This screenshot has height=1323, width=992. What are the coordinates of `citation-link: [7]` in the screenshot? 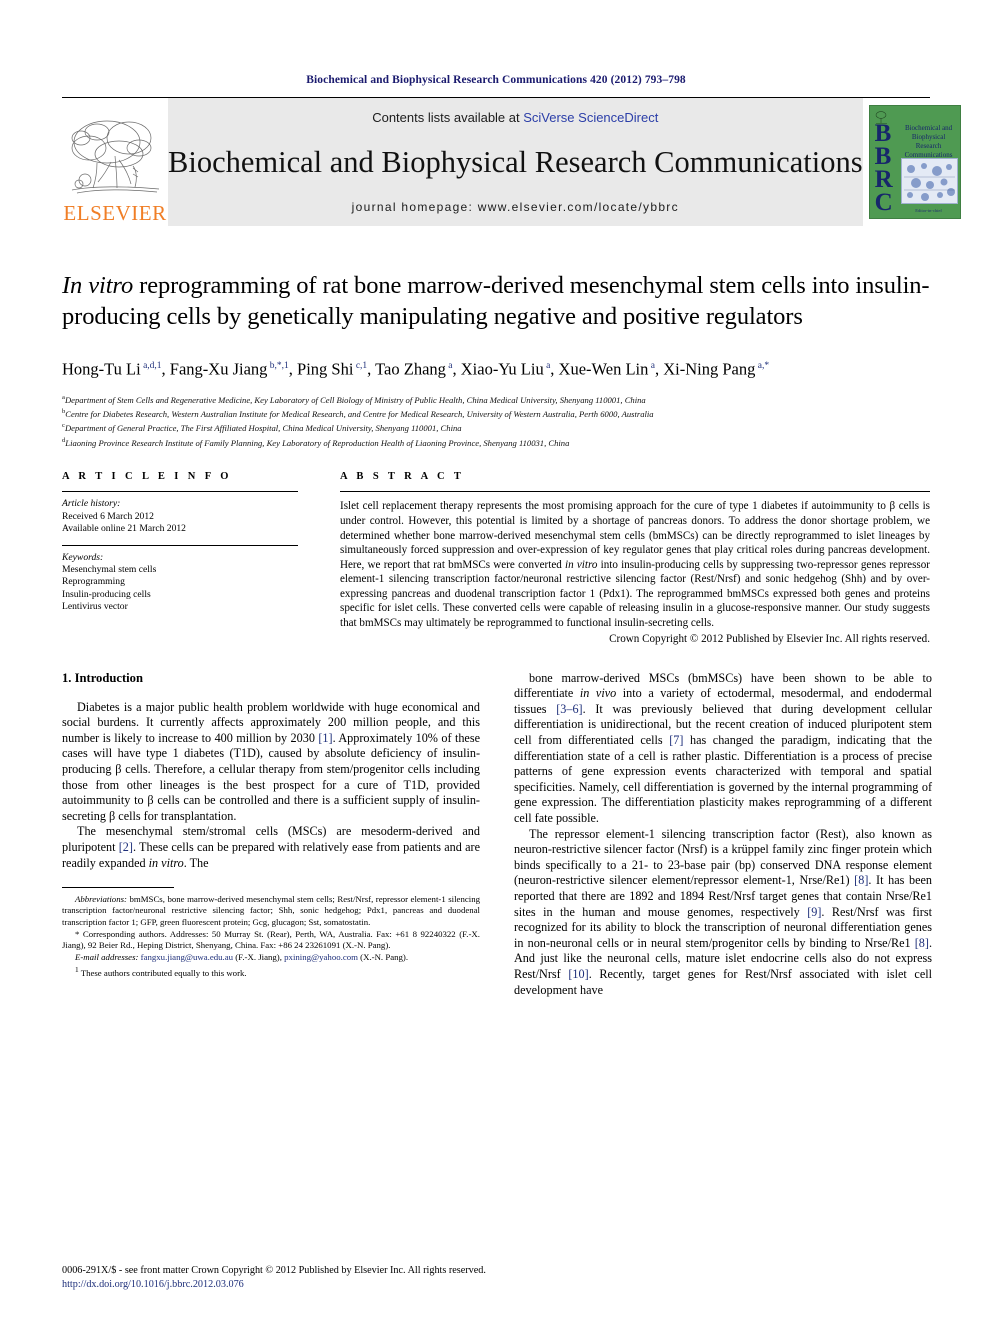 It's located at (676, 740).